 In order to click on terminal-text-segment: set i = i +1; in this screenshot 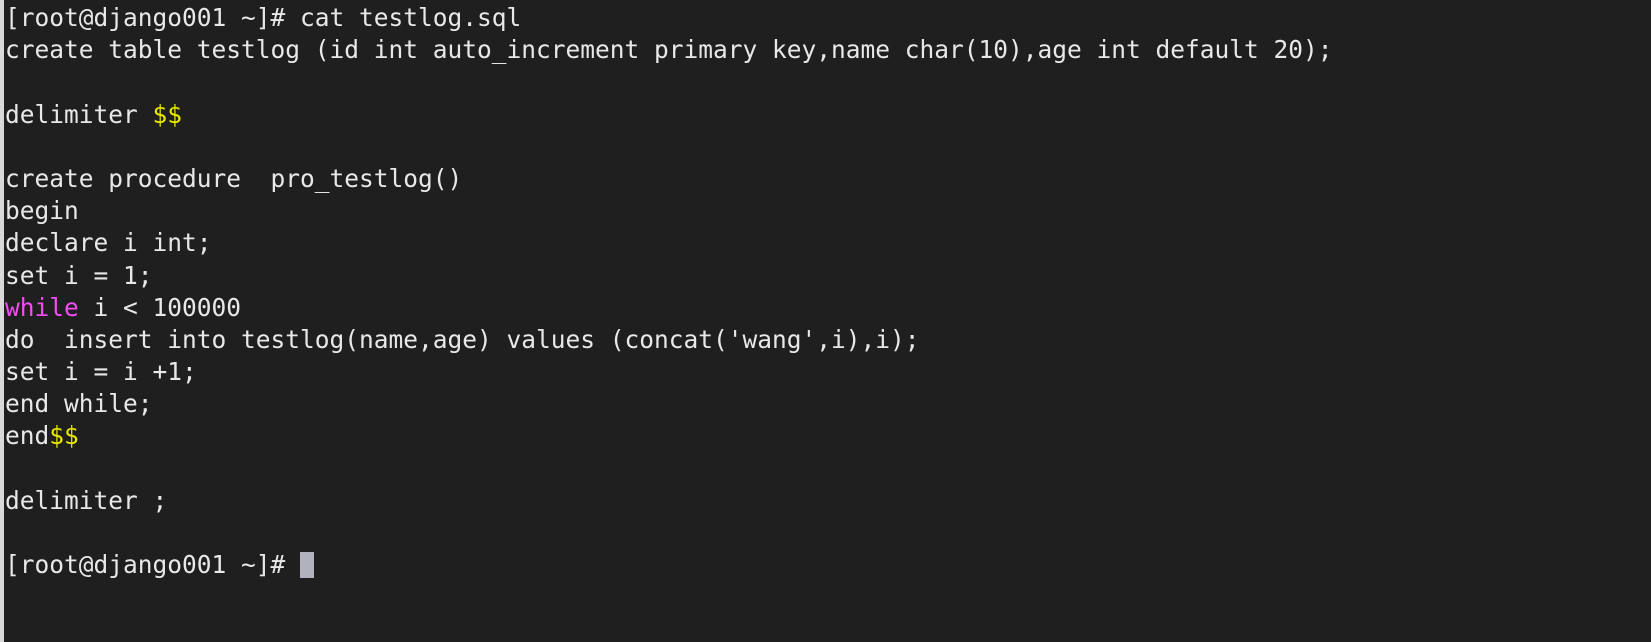, I will do `click(101, 372)`.